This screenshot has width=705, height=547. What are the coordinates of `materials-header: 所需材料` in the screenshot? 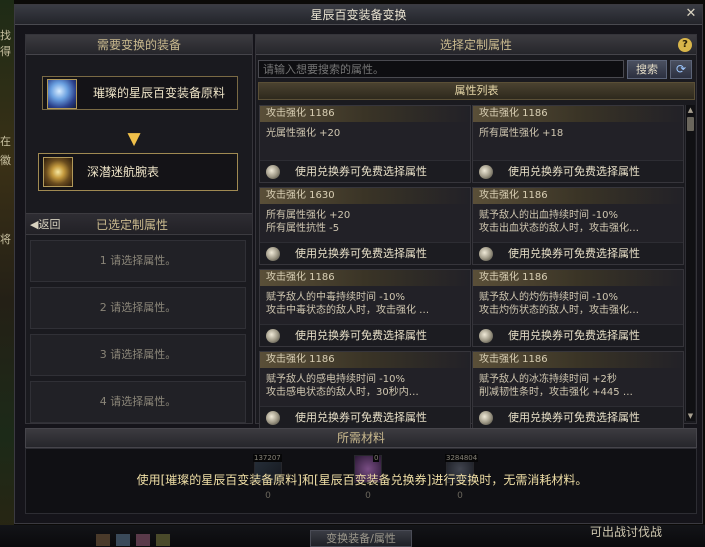 It's located at (361, 438).